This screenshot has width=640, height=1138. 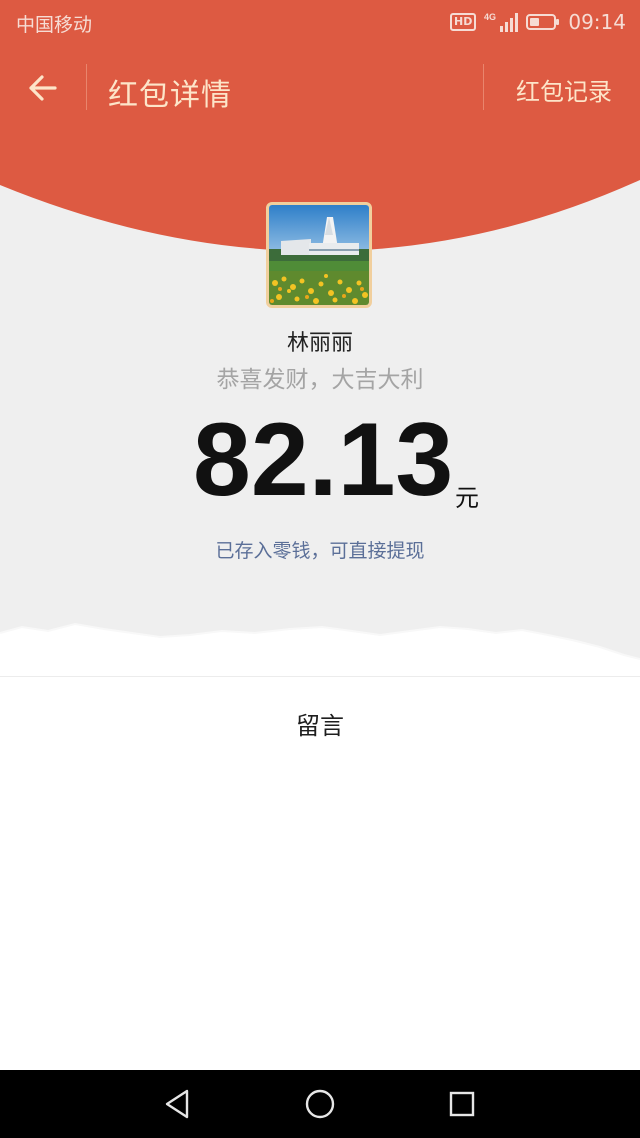 I want to click on back-button, so click(x=44, y=88).